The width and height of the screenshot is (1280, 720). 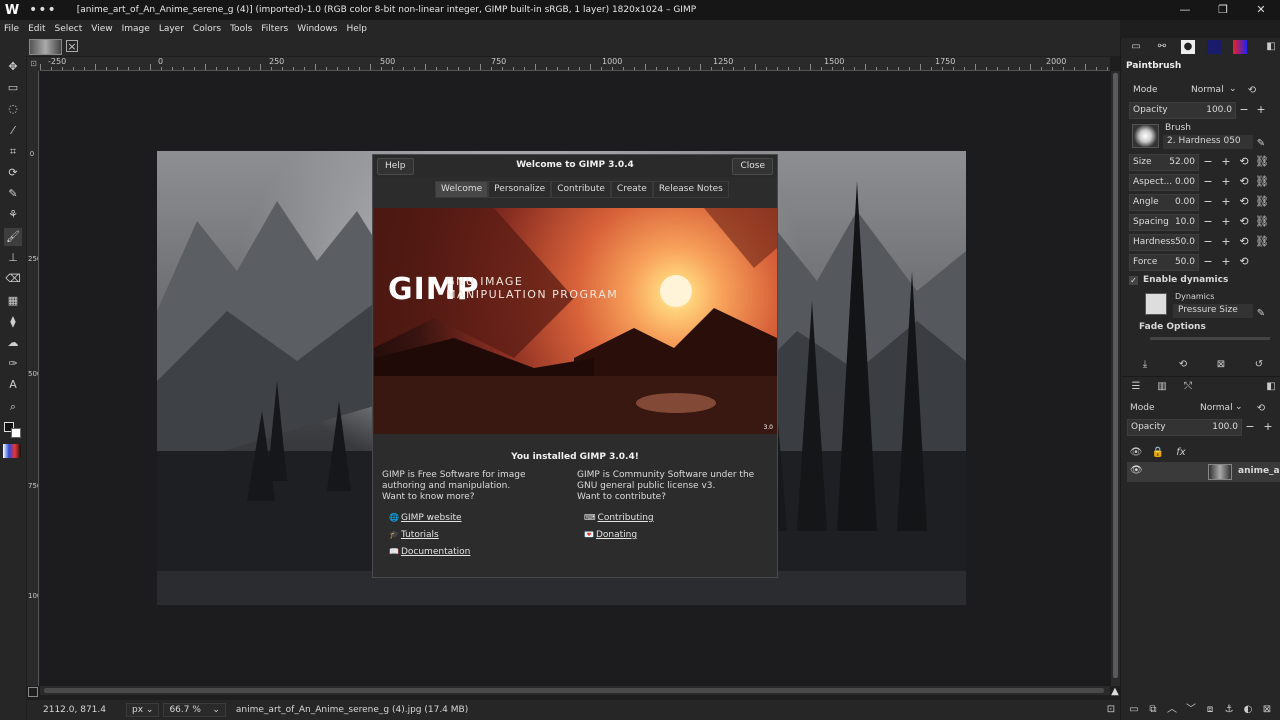 I want to click on layer-row: 👁 anime_ar, so click(x=1203, y=472).